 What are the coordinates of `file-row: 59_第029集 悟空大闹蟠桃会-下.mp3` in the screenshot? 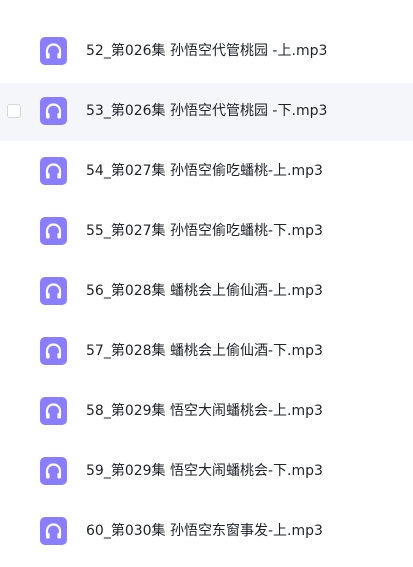 It's located at (206, 472).